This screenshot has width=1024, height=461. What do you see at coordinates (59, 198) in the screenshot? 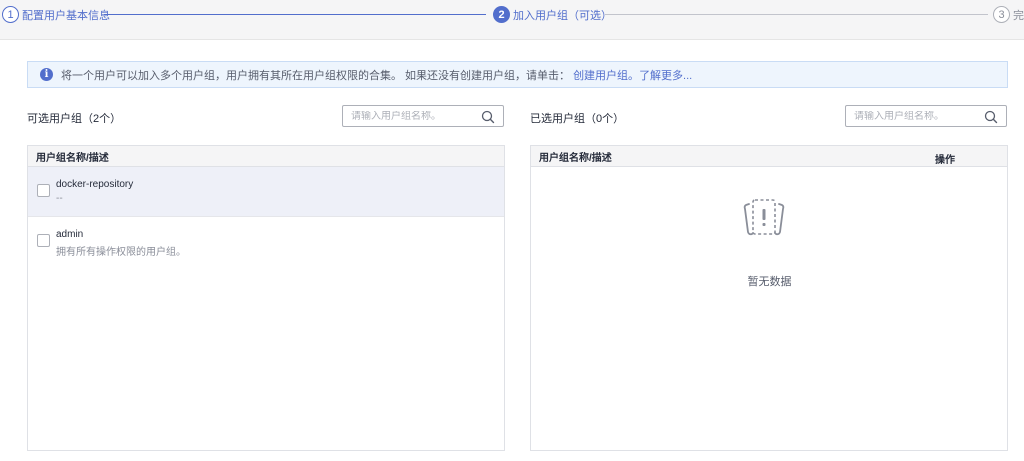
I see `group-desc: --` at bounding box center [59, 198].